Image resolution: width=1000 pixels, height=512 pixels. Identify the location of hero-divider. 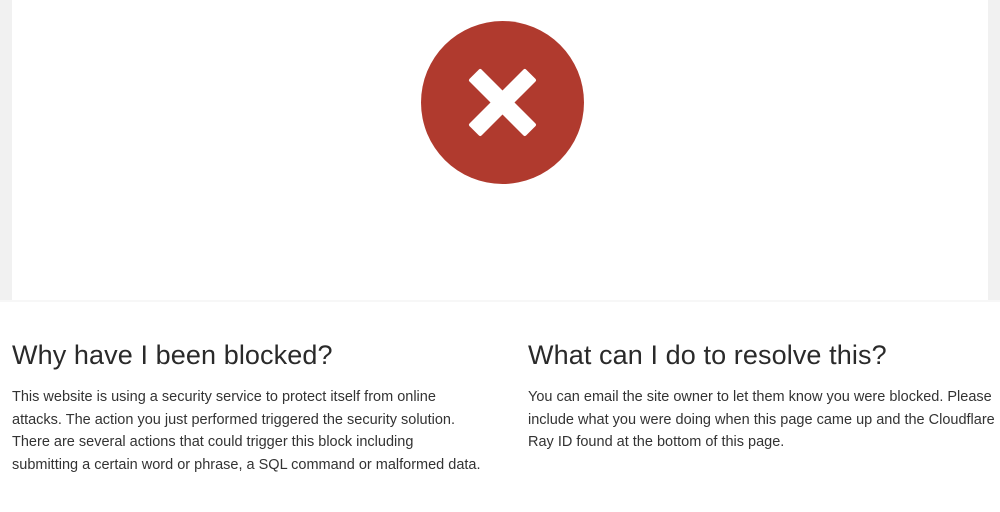
(500, 301).